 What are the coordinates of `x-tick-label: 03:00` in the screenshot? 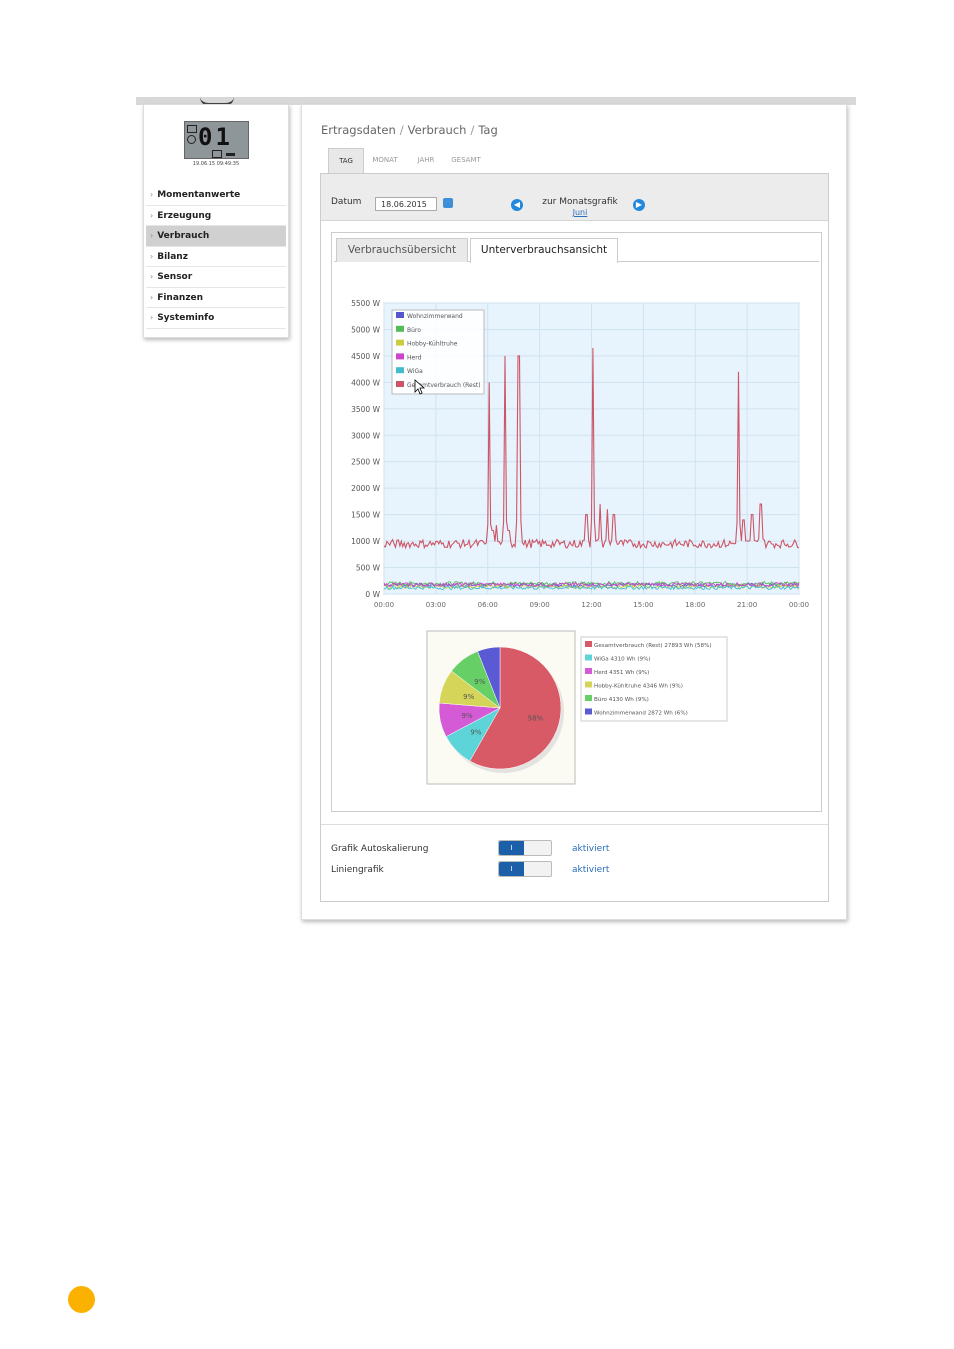 It's located at (436, 605).